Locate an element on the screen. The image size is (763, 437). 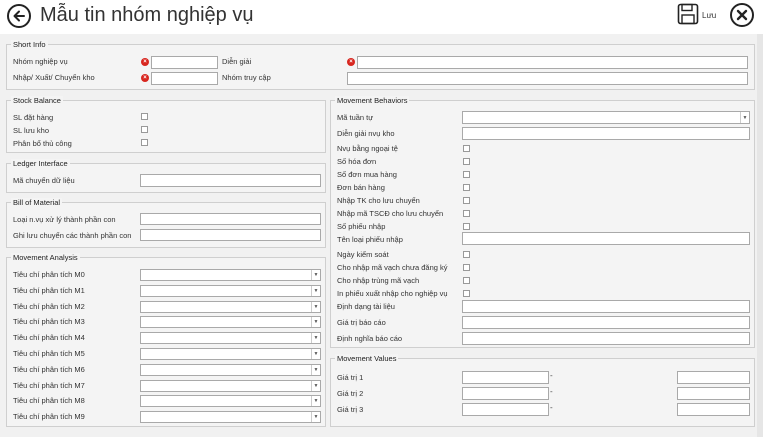
behavior-label: Cho nhập mã vạch chưa đăng ký is located at coordinates (392, 267).